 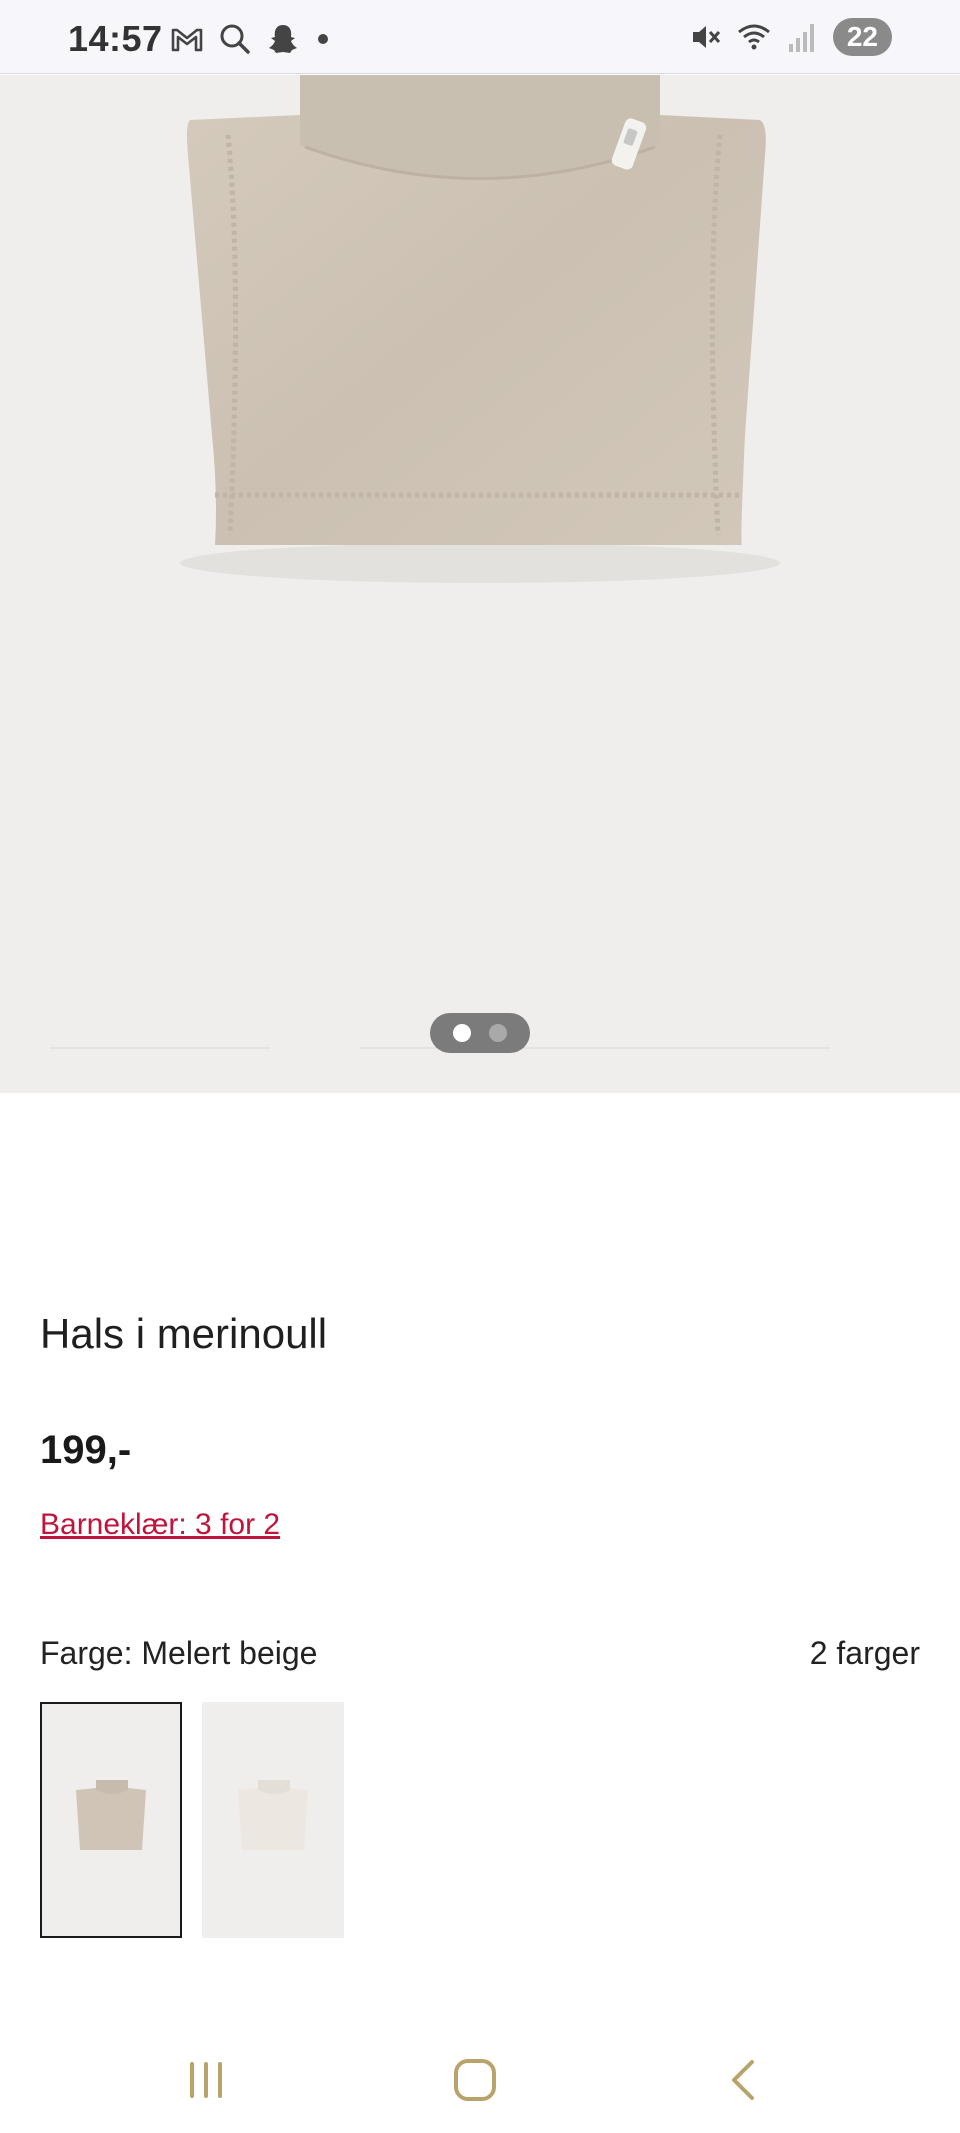 I want to click on status-icons-left, so click(x=249, y=39).